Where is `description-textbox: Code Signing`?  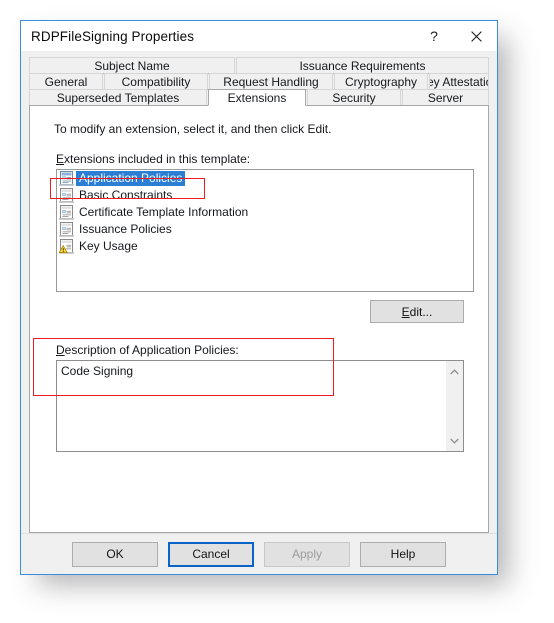 description-textbox: Code Signing is located at coordinates (260, 406).